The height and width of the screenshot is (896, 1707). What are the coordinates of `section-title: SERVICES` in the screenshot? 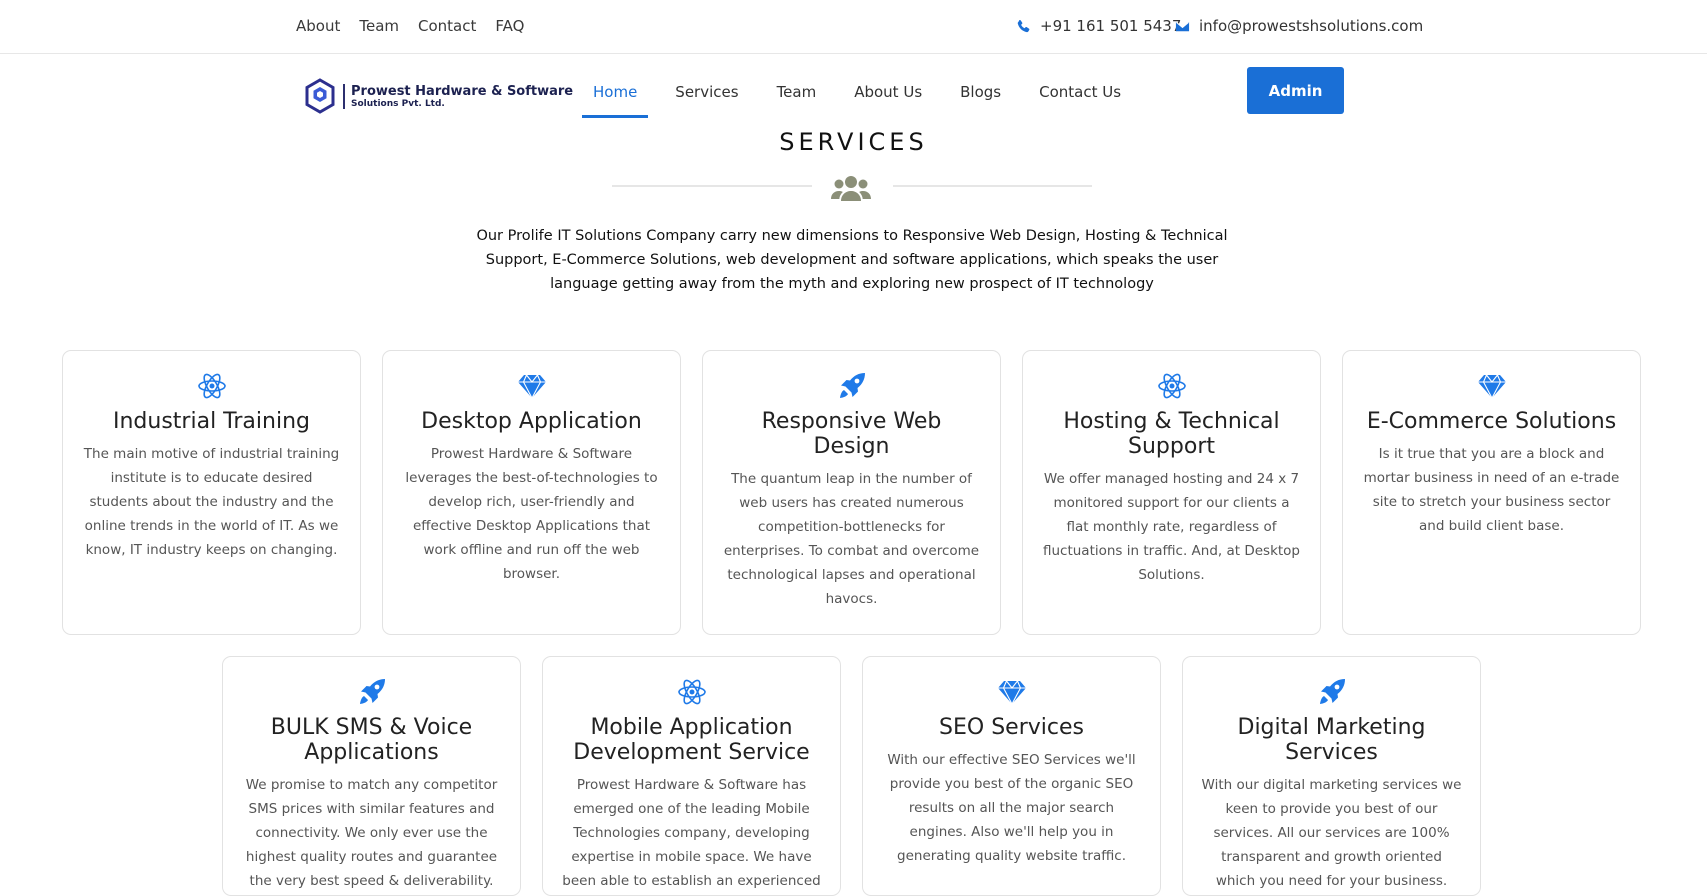 It's located at (853, 142).